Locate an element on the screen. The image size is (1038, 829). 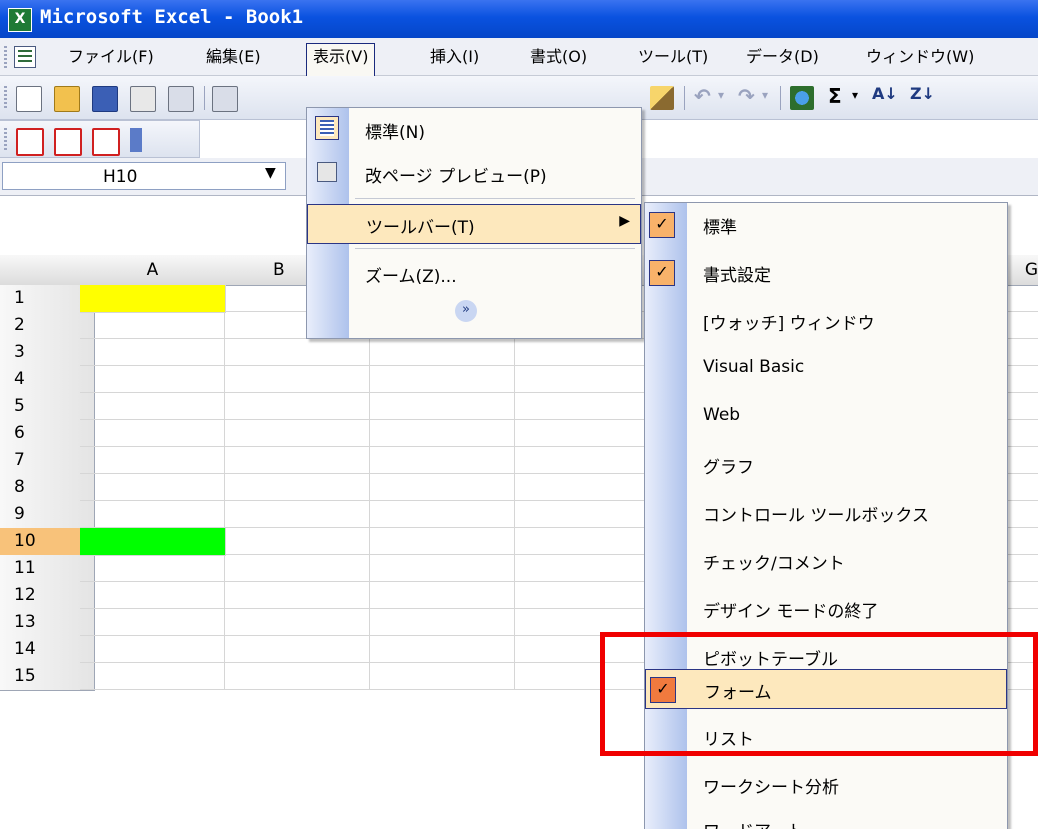
view-menu-normal: 標準(N) is located at coordinates (474, 129).